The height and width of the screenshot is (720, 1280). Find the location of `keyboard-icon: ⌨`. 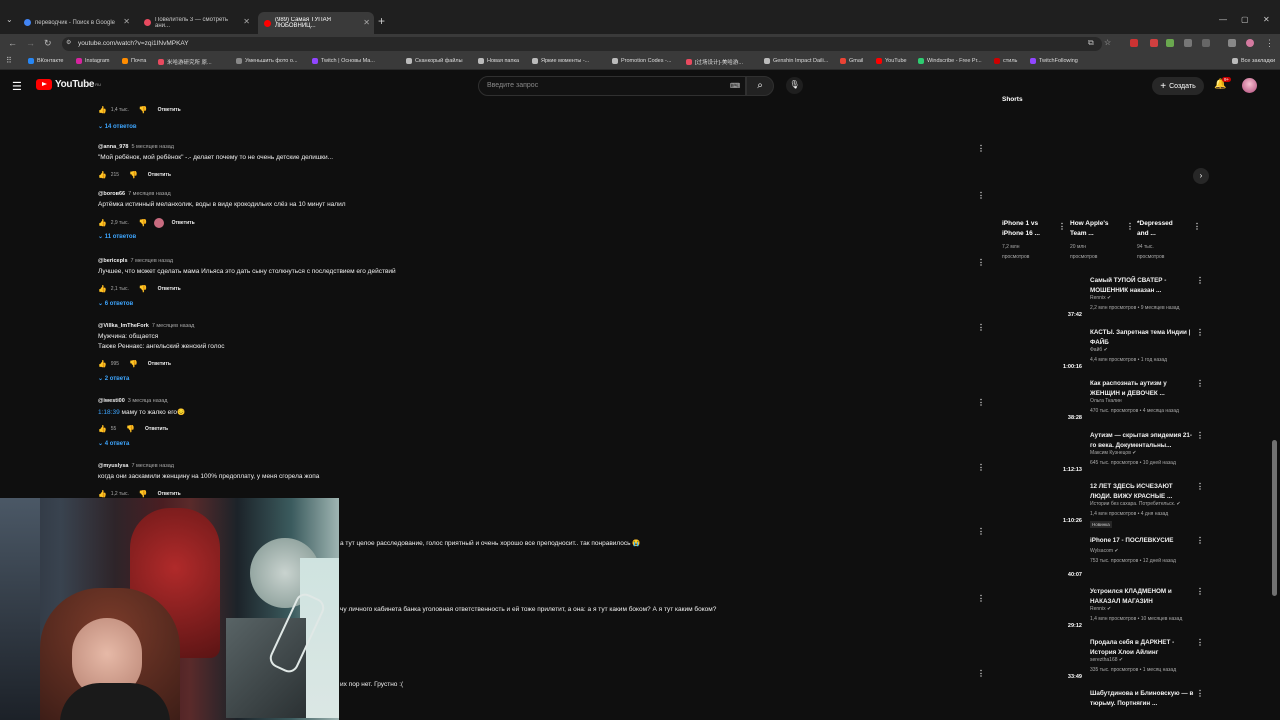

keyboard-icon: ⌨ is located at coordinates (735, 86).